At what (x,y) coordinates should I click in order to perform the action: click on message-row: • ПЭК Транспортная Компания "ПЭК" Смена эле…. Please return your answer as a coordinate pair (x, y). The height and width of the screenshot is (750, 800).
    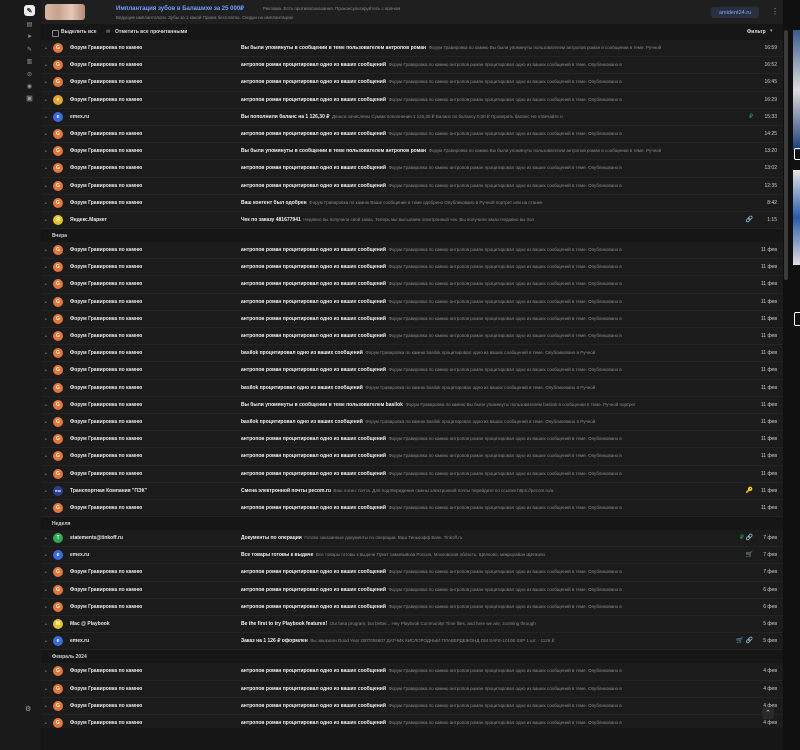
    Looking at the image, I should click on (412, 491).